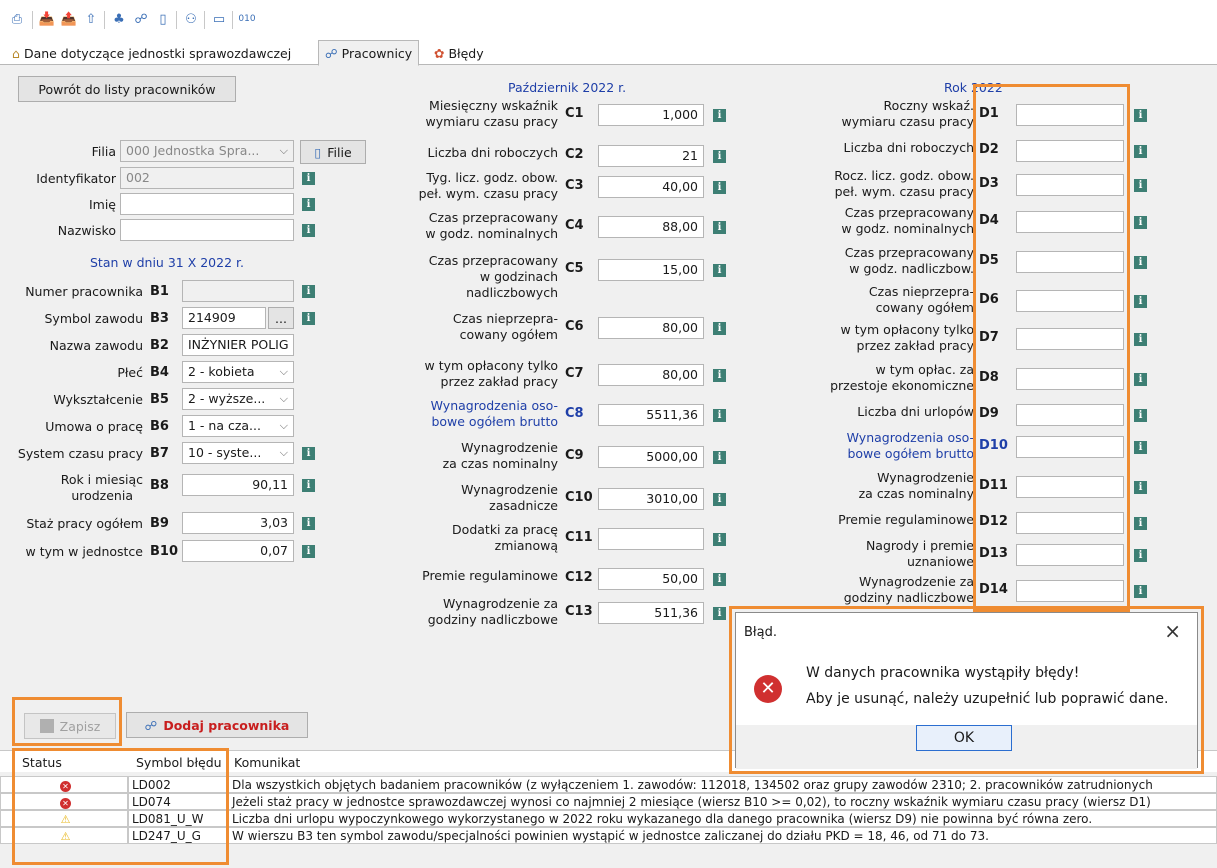 This screenshot has height=868, width=1217. I want to click on ok-button: OK, so click(964, 738).